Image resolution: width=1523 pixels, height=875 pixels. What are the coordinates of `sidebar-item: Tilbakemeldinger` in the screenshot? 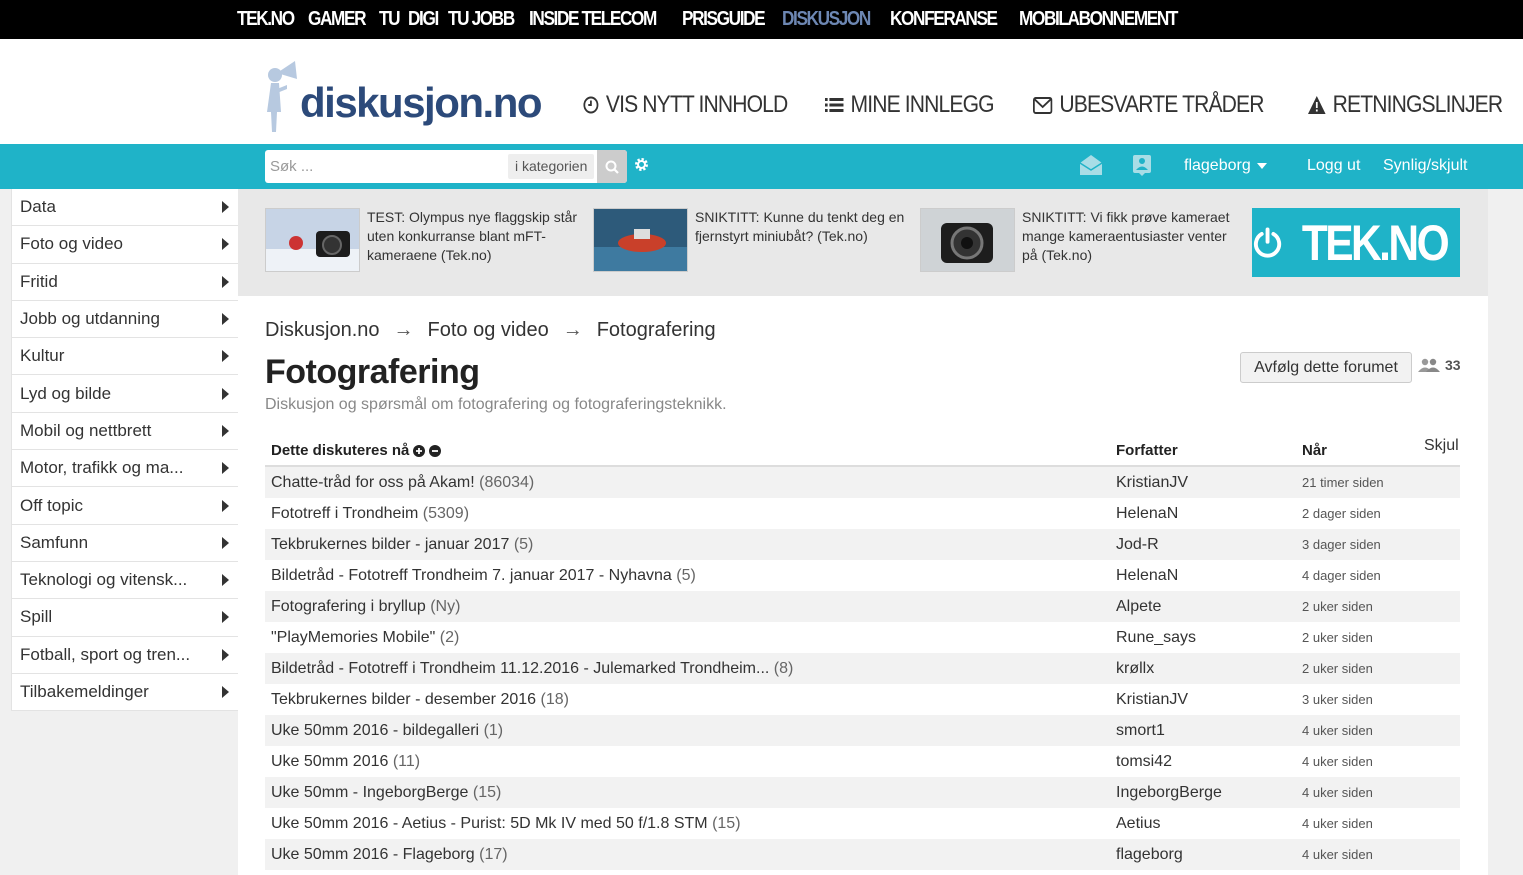 It's located at (125, 693).